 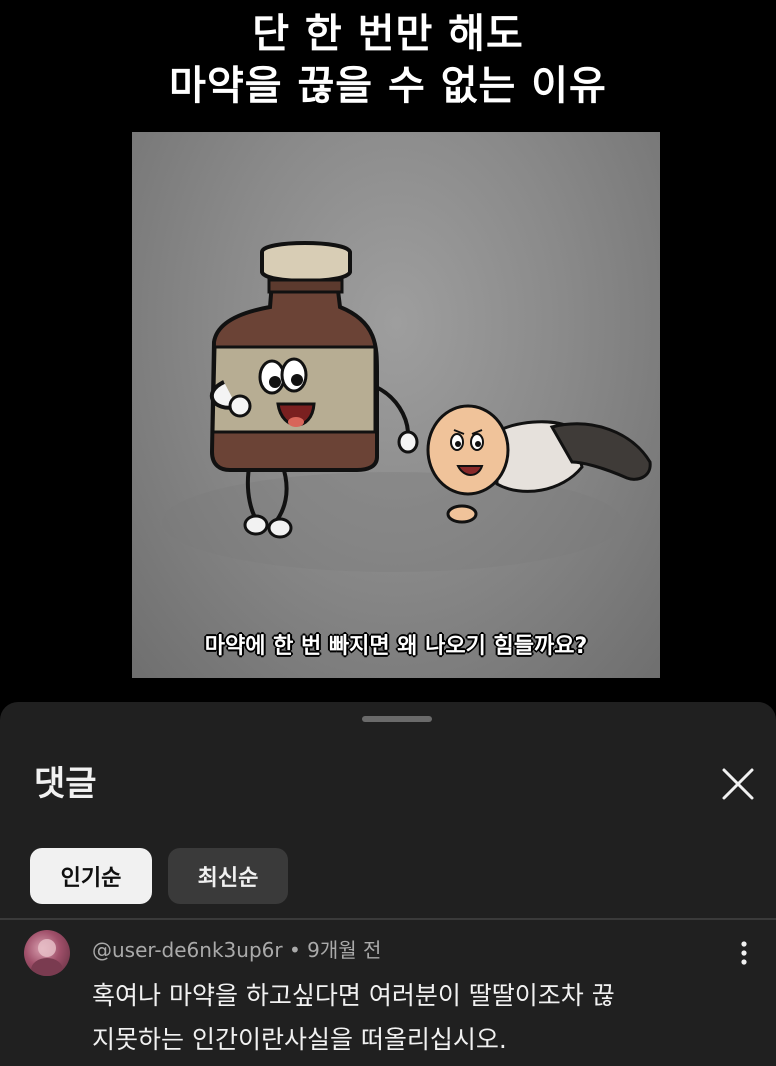 What do you see at coordinates (65, 784) in the screenshot?
I see `comments-title: 댓글` at bounding box center [65, 784].